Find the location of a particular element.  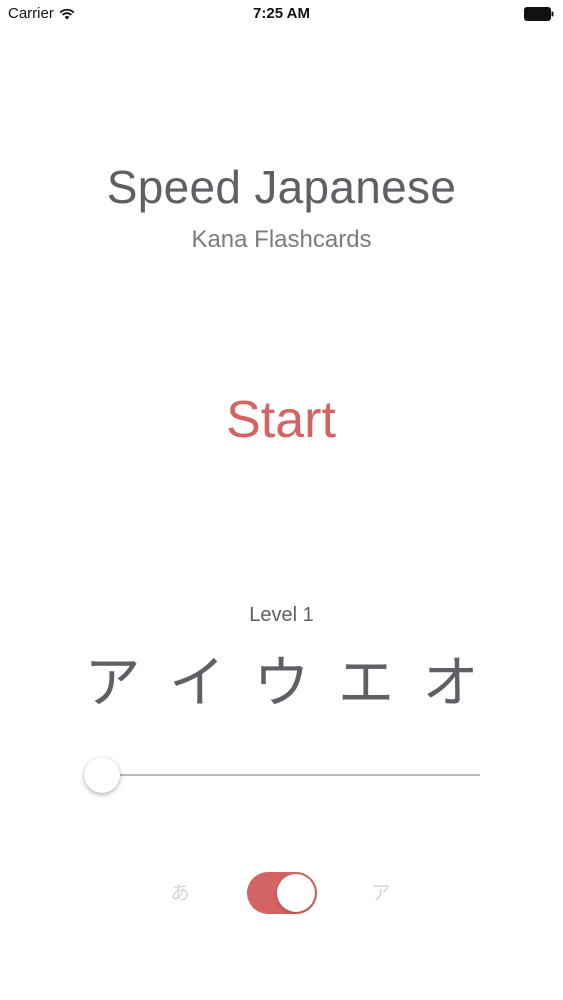

kana-preview-row: ア イ ウ エ オ is located at coordinates (281, 684).